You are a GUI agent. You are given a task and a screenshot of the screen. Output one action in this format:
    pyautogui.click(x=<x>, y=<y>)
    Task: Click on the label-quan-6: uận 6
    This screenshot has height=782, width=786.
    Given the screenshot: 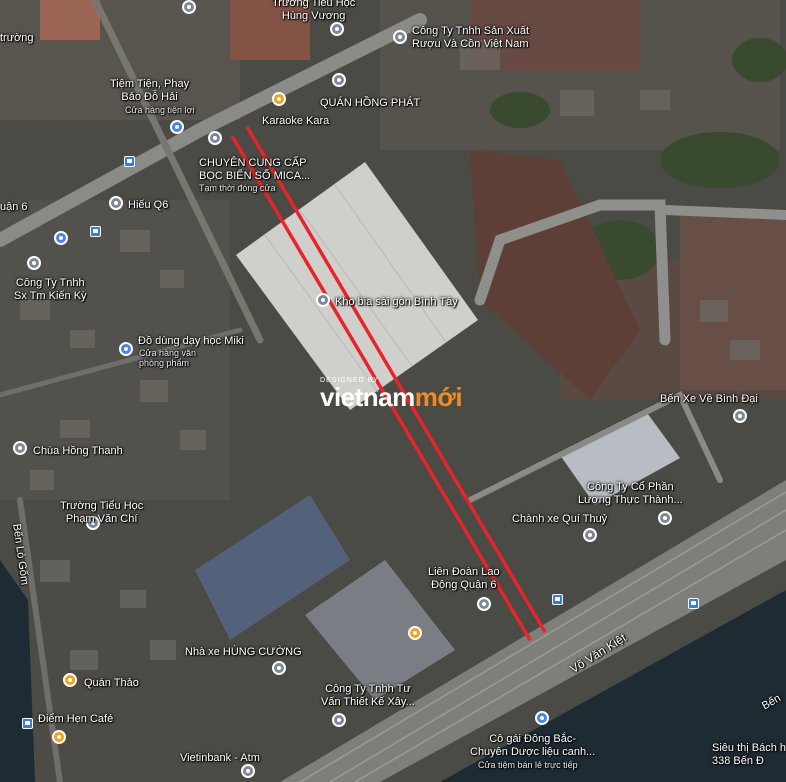 What is the action you would take?
    pyautogui.click(x=14, y=207)
    